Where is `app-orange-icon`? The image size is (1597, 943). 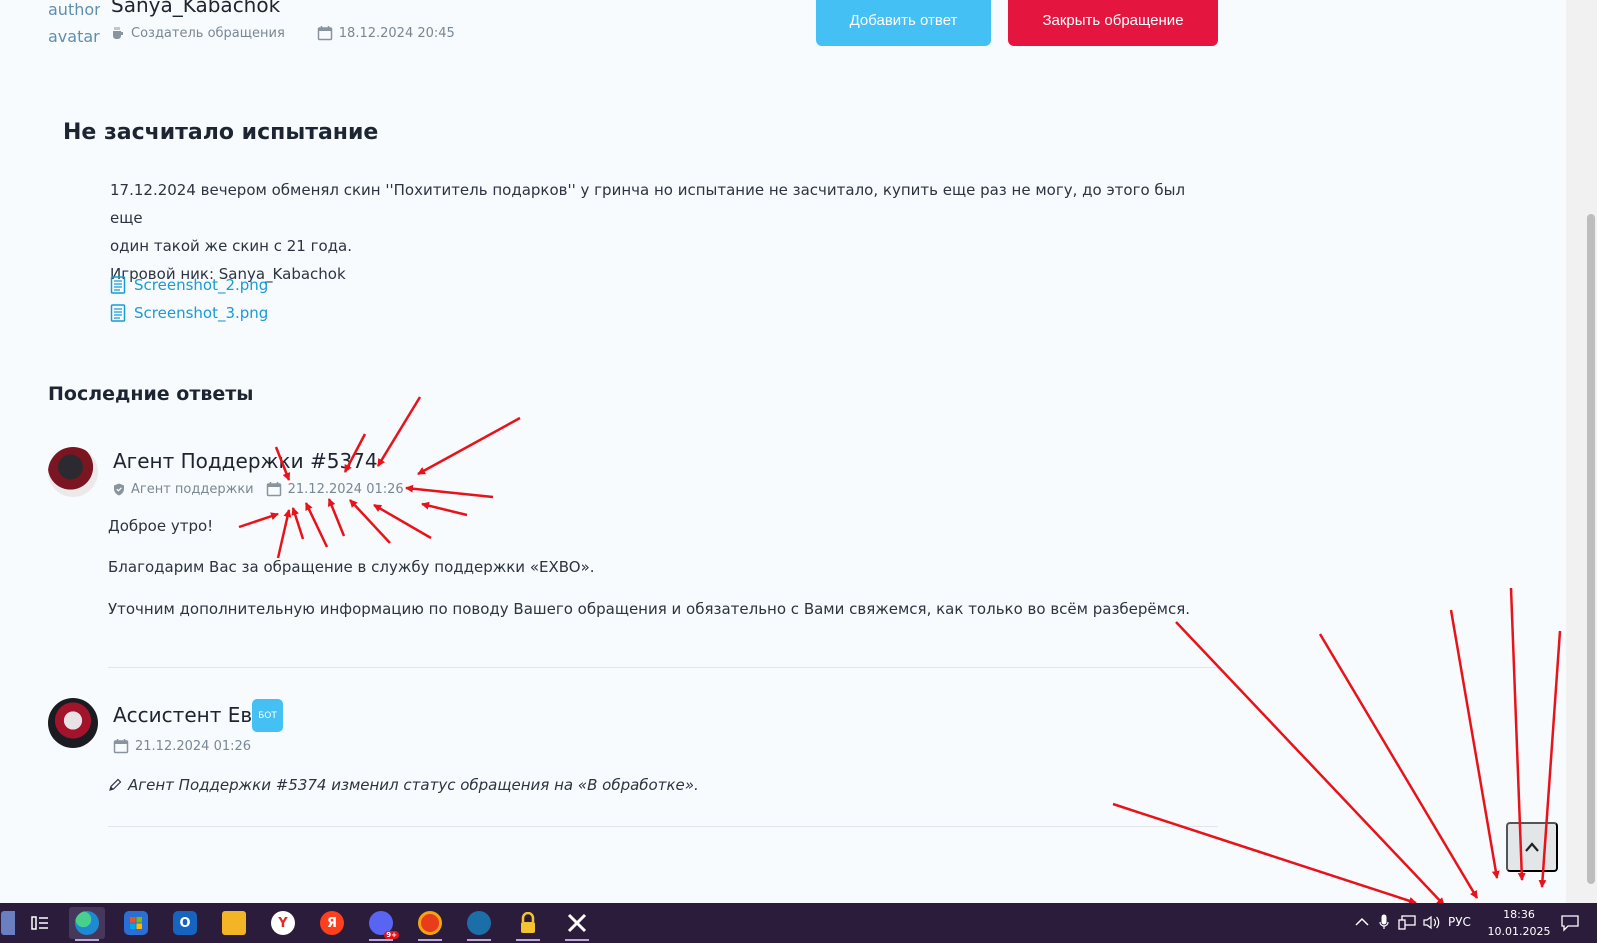 app-orange-icon is located at coordinates (430, 923).